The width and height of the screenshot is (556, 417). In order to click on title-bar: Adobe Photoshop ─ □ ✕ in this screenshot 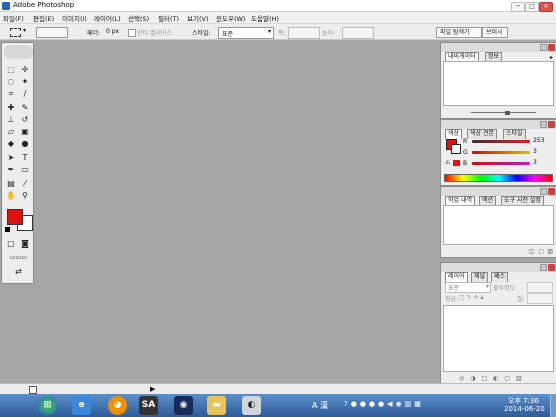, I will do `click(278, 6)`.